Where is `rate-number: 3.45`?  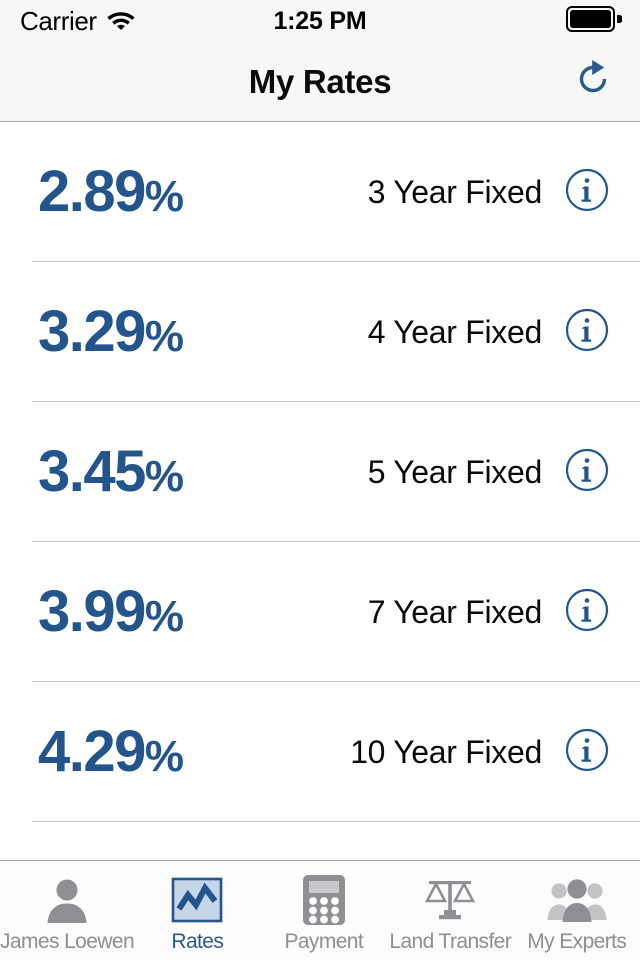
rate-number: 3.45 is located at coordinates (92, 471).